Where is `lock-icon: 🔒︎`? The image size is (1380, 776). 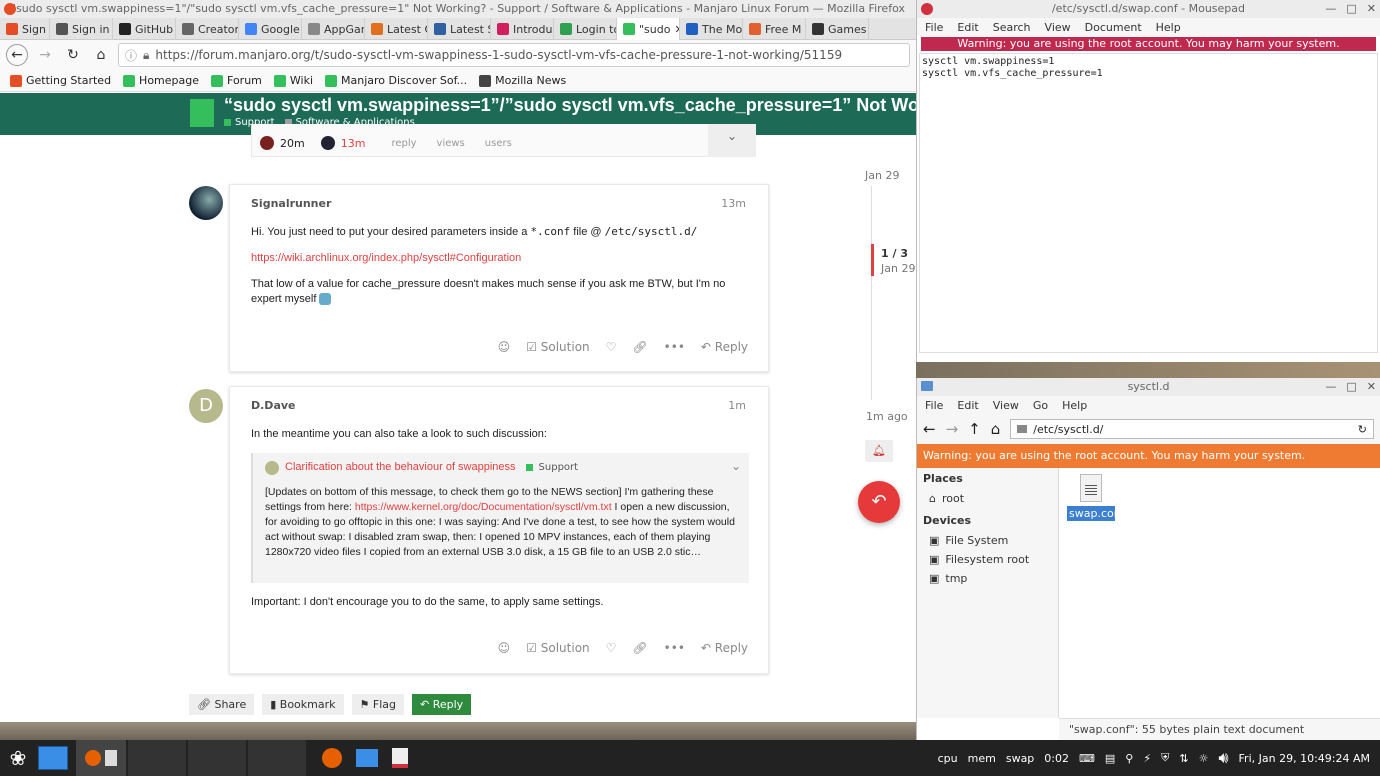
lock-icon: 🔒︎ is located at coordinates (146, 55).